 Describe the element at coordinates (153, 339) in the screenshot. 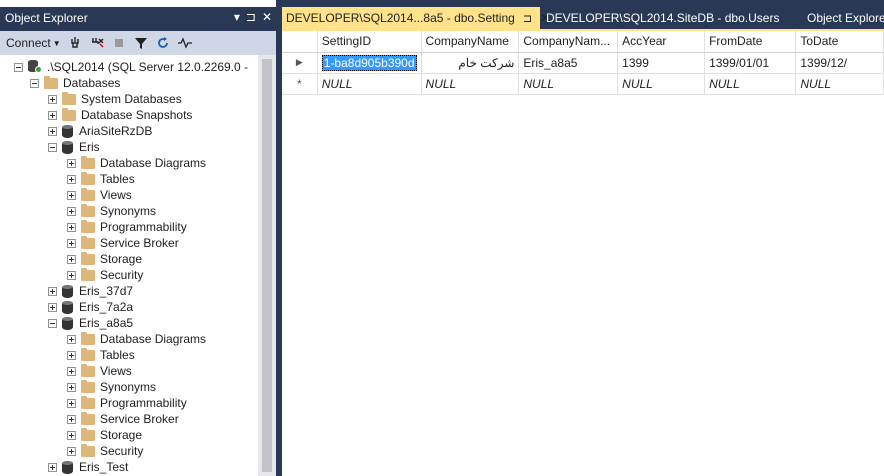

I see `tree-item-label: Database Diagrams` at that location.